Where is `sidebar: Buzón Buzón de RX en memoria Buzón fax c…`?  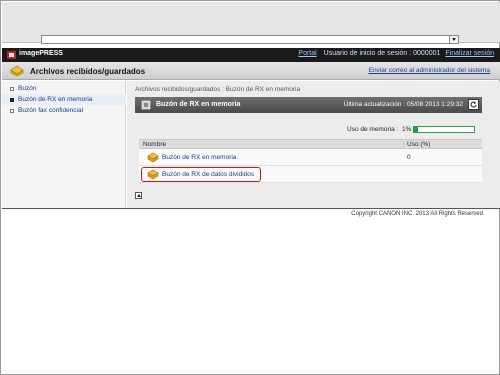 sidebar: Buzón Buzón de RX en memoria Buzón fax c… is located at coordinates (64, 144).